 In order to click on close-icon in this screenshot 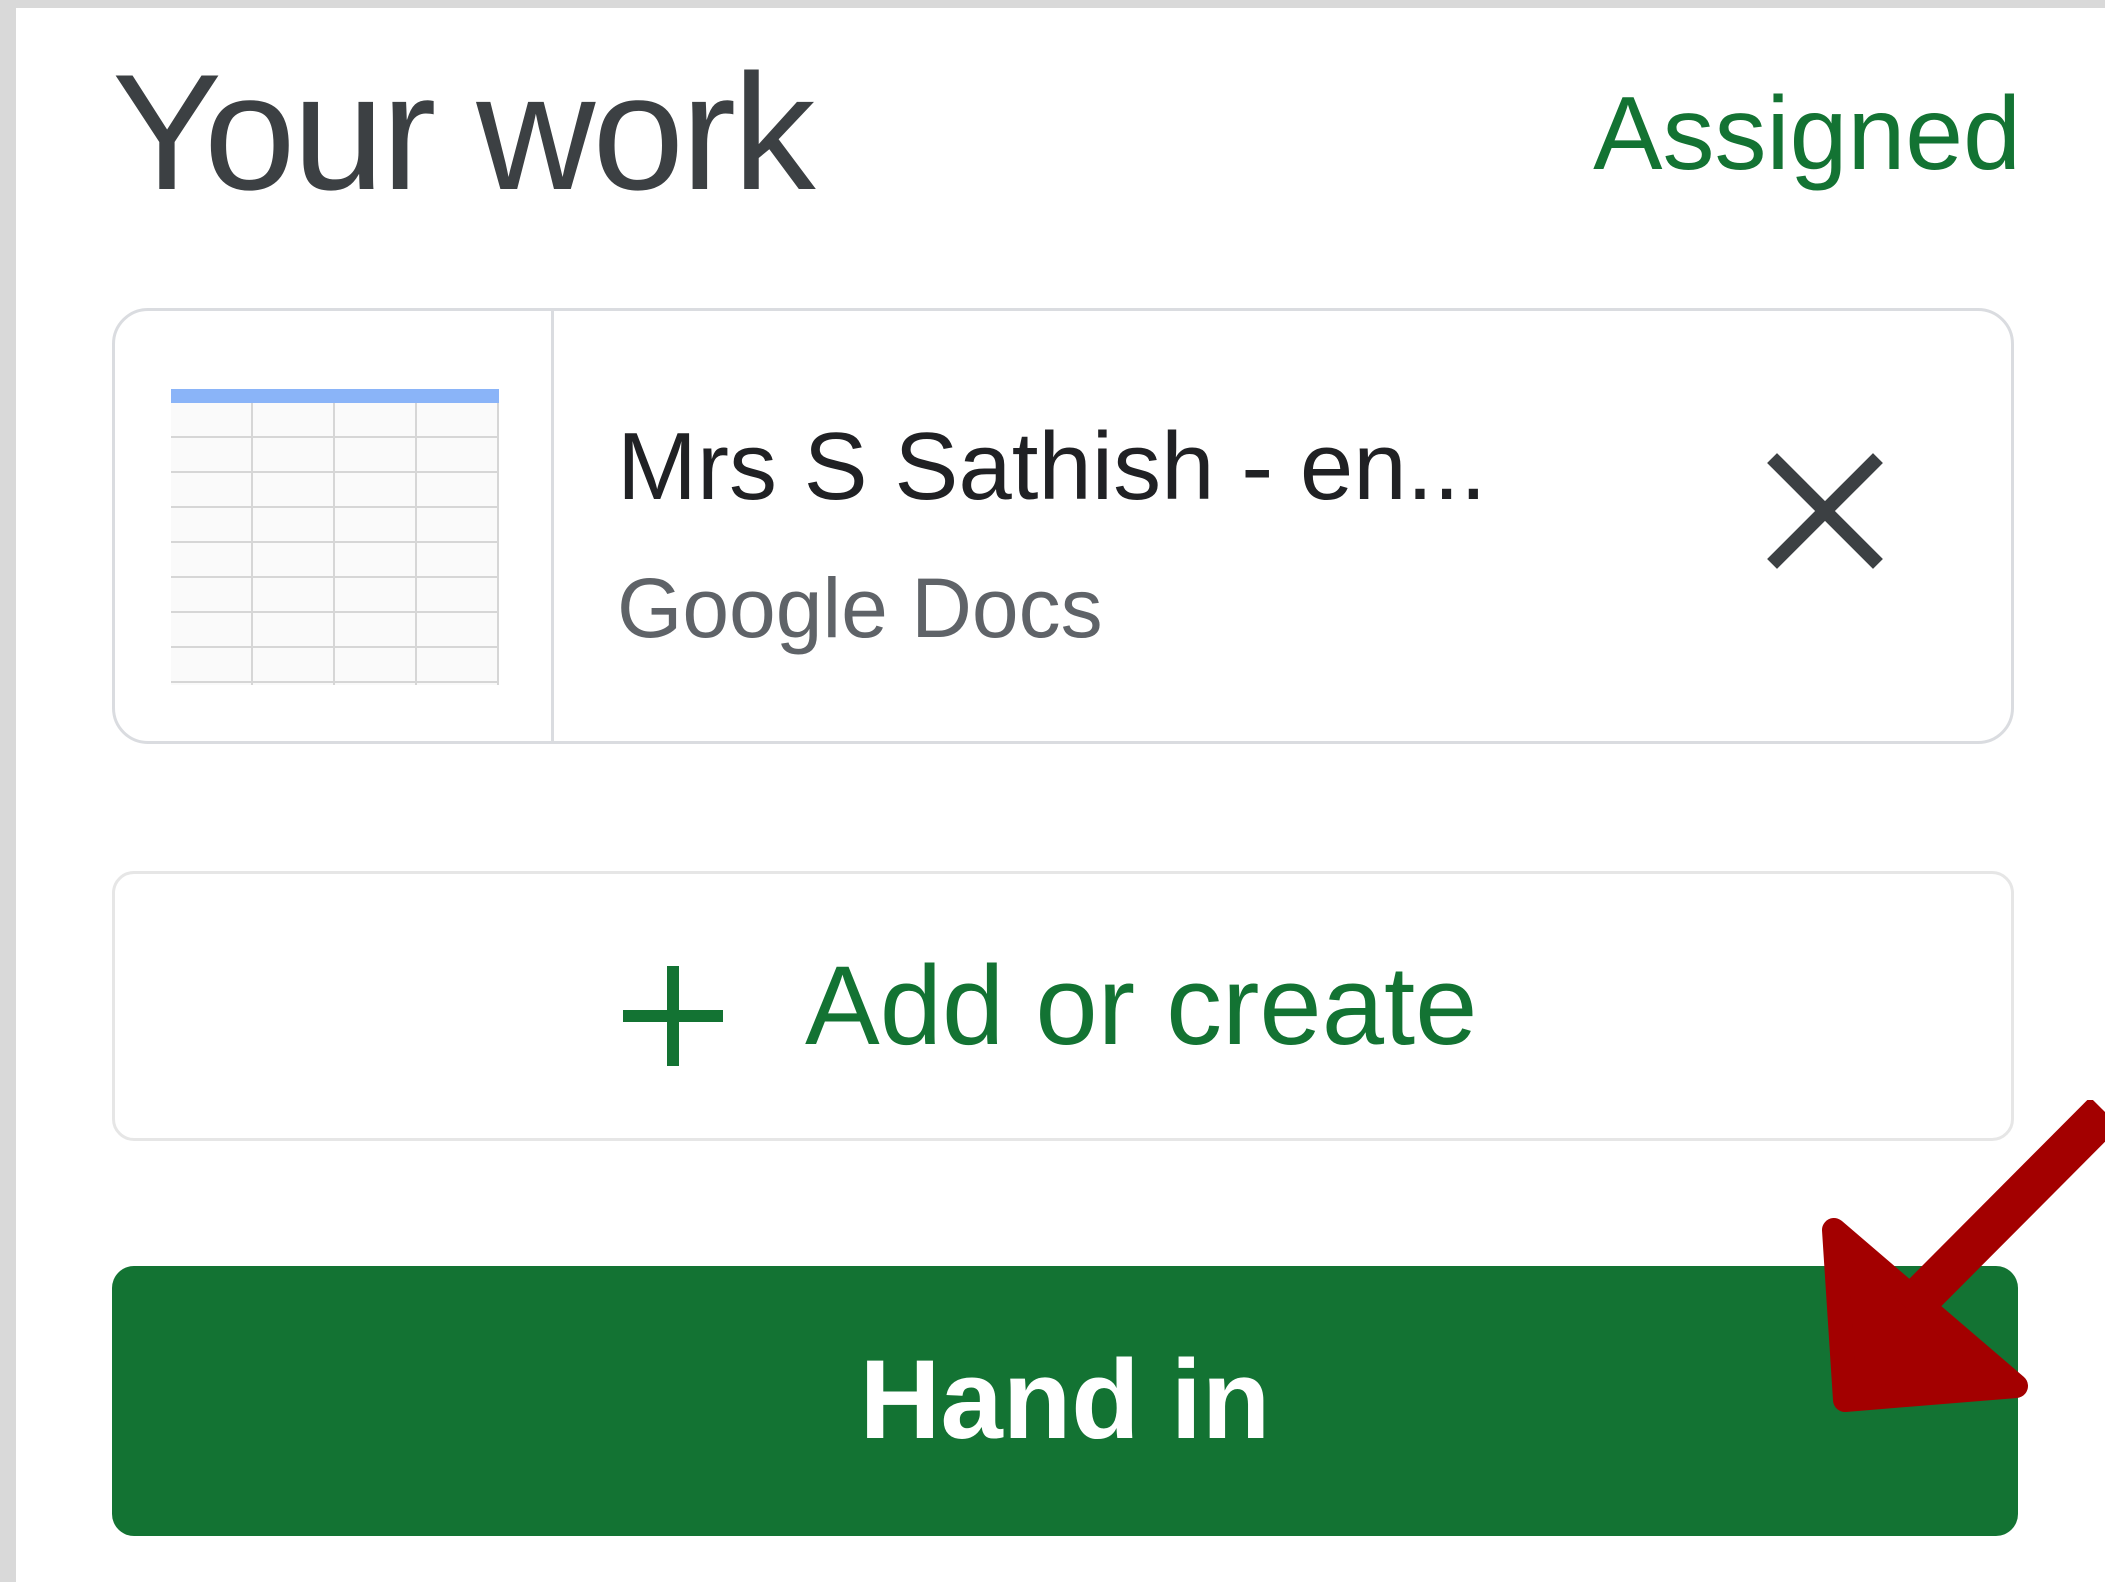, I will do `click(1825, 511)`.